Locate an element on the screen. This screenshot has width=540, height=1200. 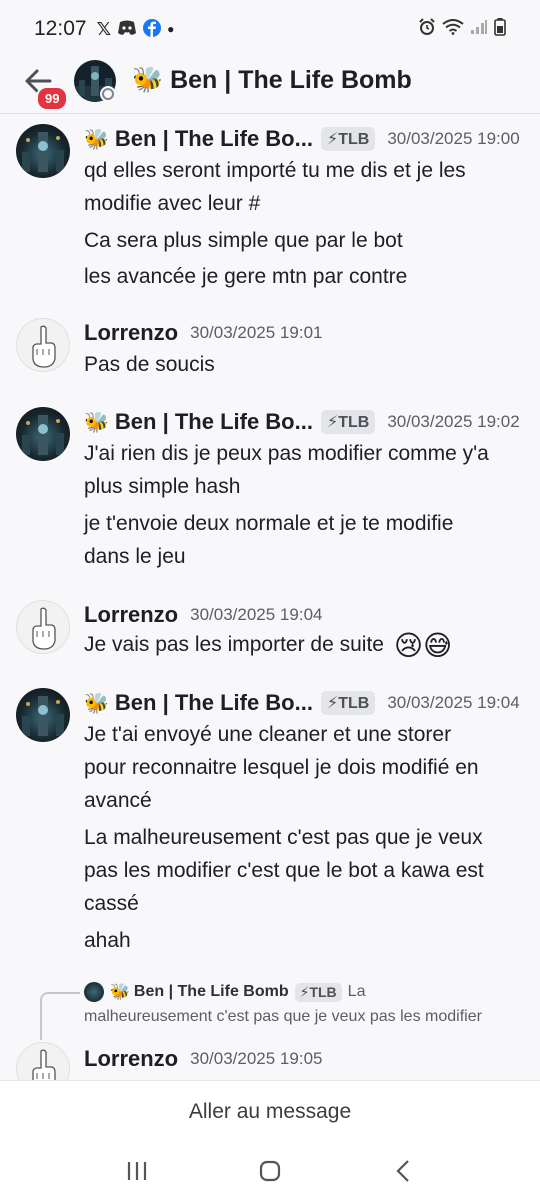
author-row: Lorrenzo 30/03/2025 19:04 is located at coordinates (203, 615).